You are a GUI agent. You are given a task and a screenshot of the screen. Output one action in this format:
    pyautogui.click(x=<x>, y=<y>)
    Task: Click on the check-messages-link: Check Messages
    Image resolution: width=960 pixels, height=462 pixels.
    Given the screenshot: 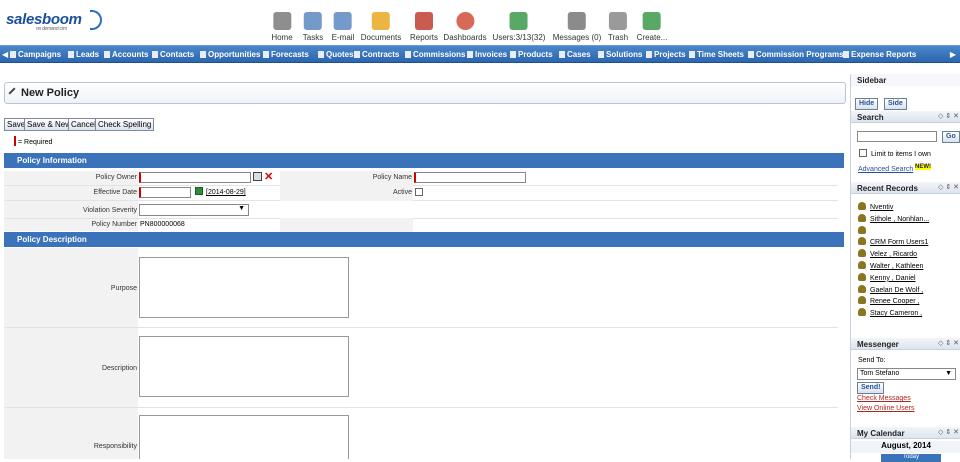 What is the action you would take?
    pyautogui.click(x=884, y=398)
    